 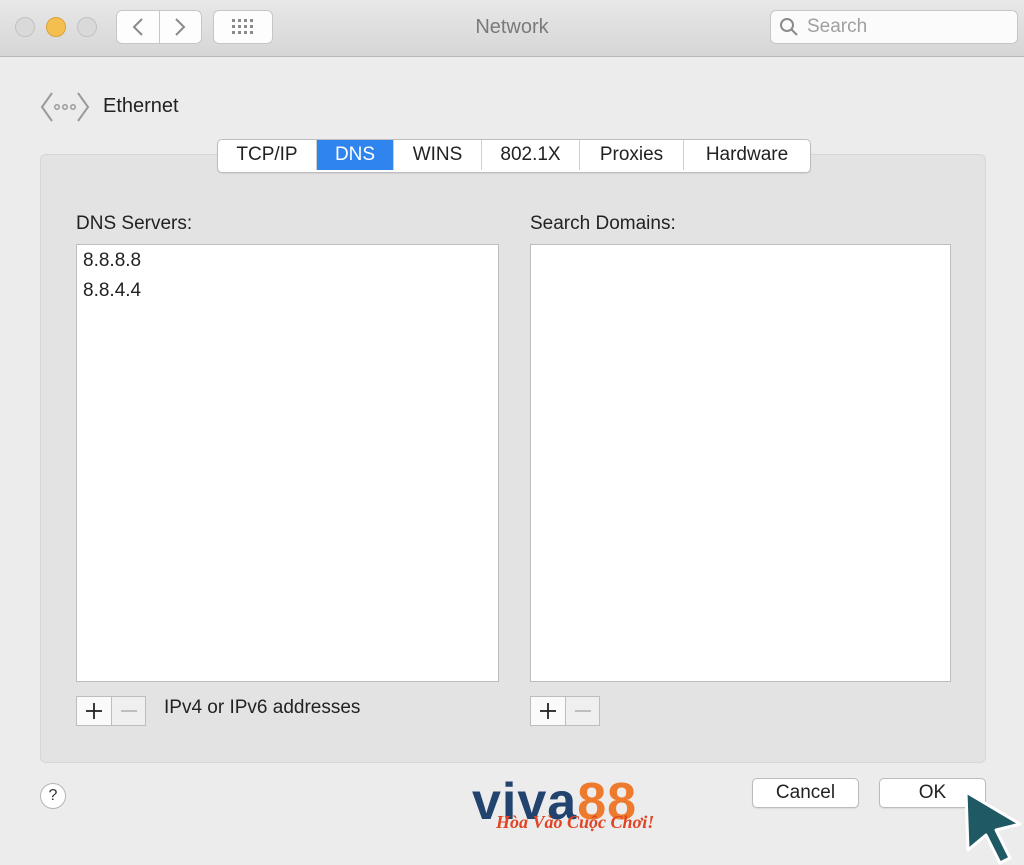 What do you see at coordinates (355, 155) in the screenshot?
I see `tab-dns: DNS` at bounding box center [355, 155].